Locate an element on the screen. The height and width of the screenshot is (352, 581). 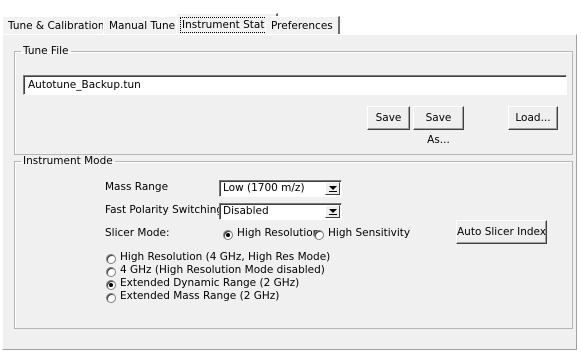
fast-polarity-label: Fast Polarity Switching is located at coordinates (164, 210).